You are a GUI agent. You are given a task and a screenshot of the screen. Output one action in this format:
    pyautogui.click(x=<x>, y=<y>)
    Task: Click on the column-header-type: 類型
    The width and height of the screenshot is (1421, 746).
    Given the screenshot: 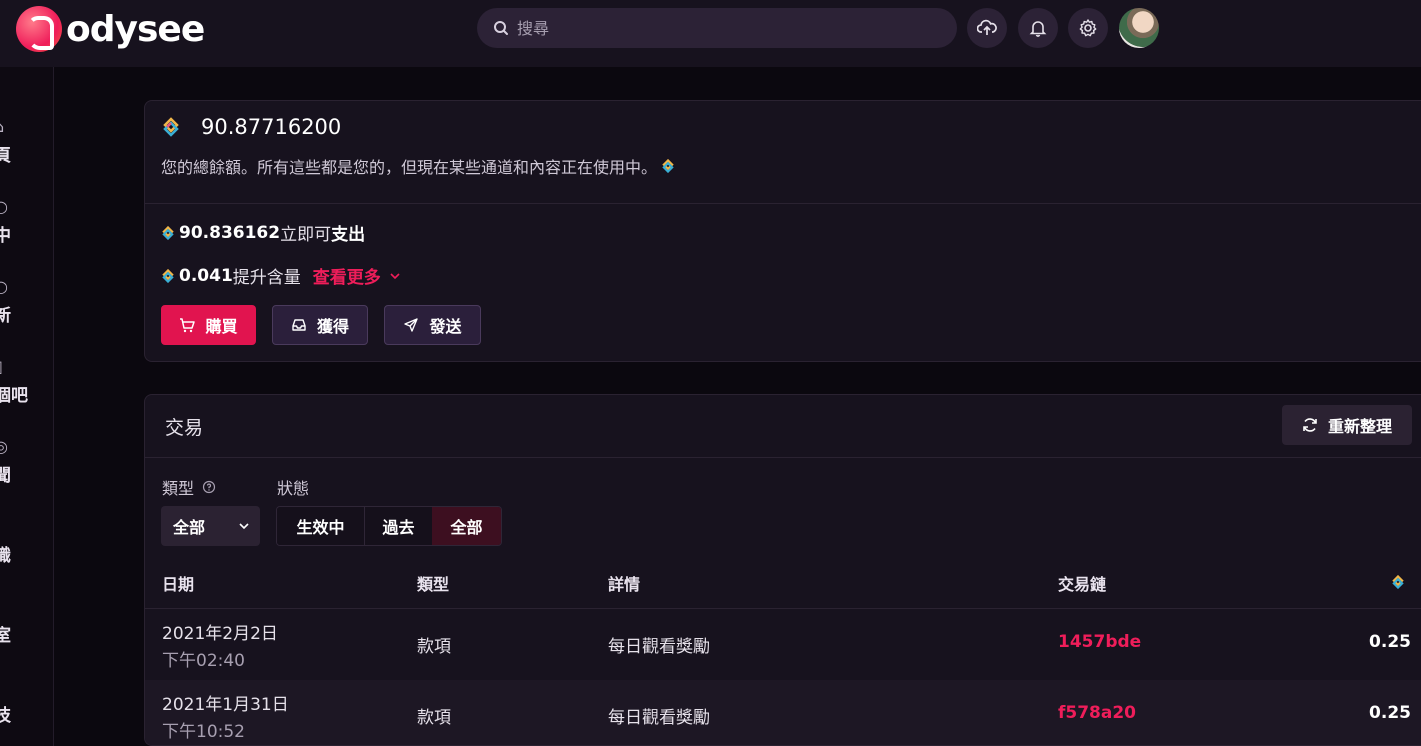 What is the action you would take?
    pyautogui.click(x=433, y=584)
    